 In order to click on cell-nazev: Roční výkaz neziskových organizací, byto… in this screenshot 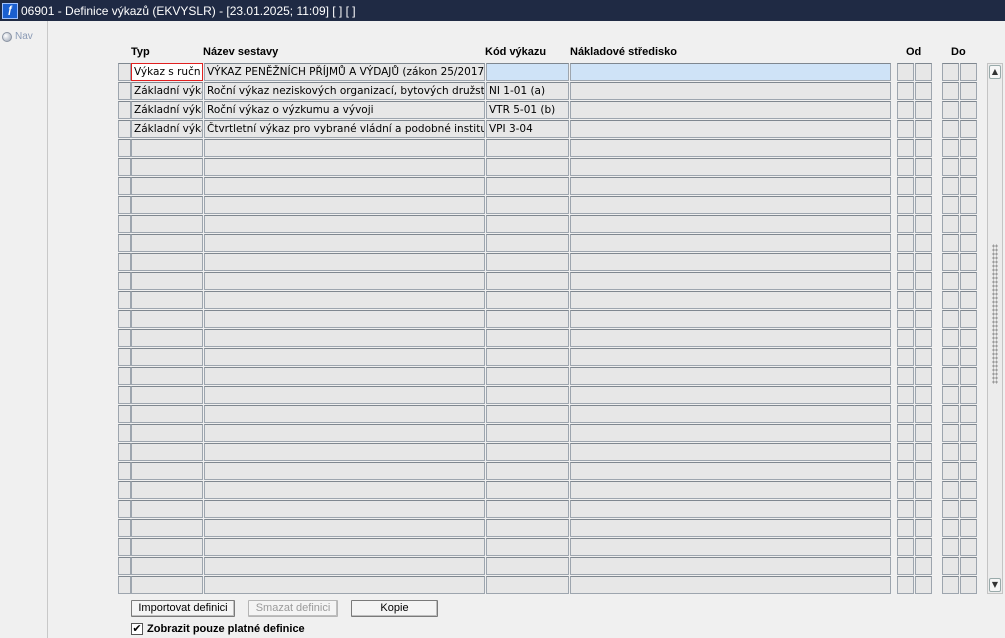, I will do `click(344, 91)`.